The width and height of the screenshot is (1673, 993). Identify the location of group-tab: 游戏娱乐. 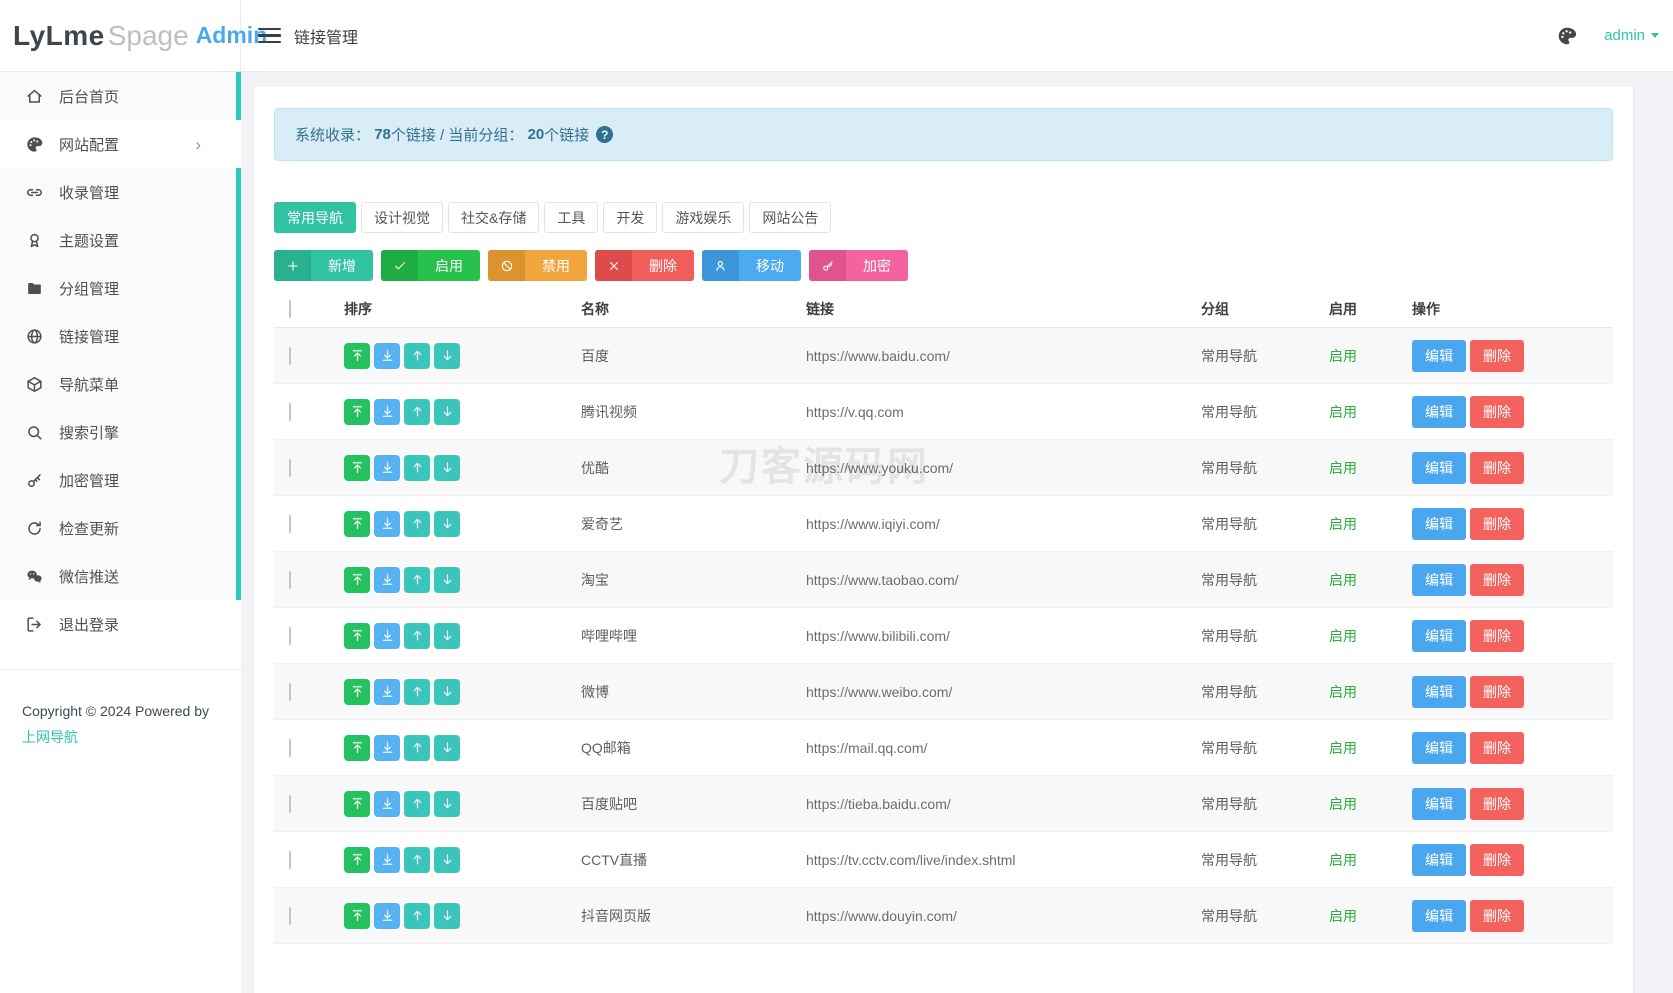
(703, 217).